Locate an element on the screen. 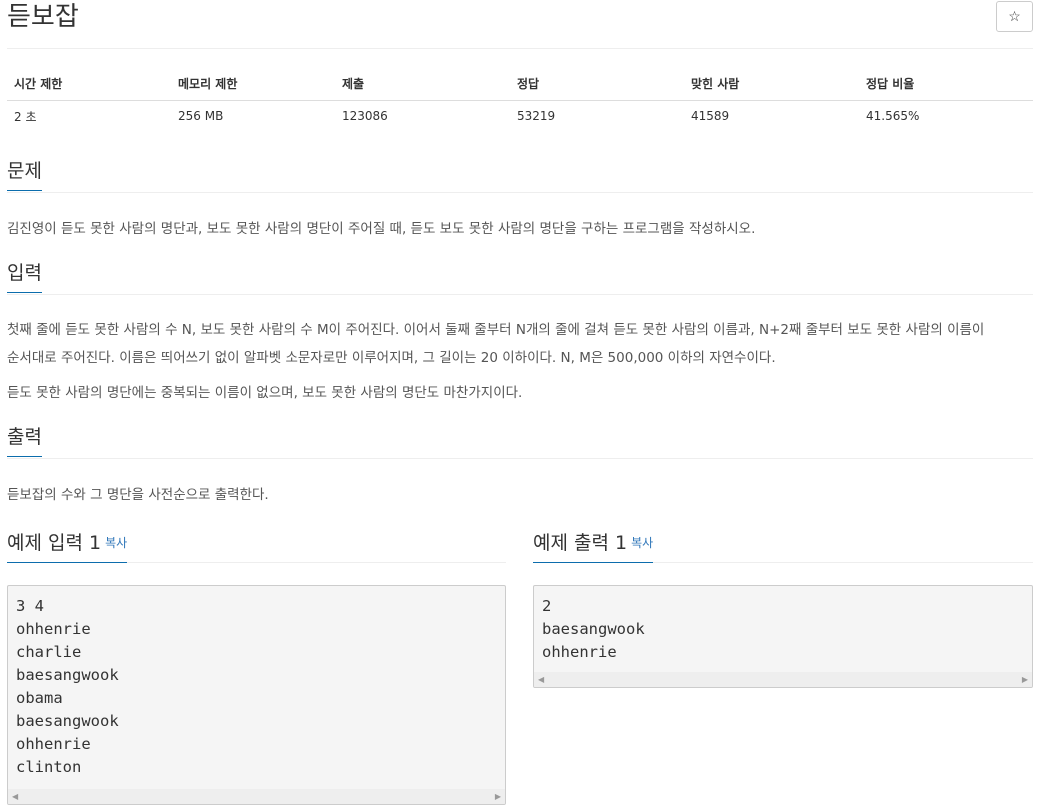 Image resolution: width=1054 pixels, height=806 pixels. star-icon: ☆ is located at coordinates (1014, 16).